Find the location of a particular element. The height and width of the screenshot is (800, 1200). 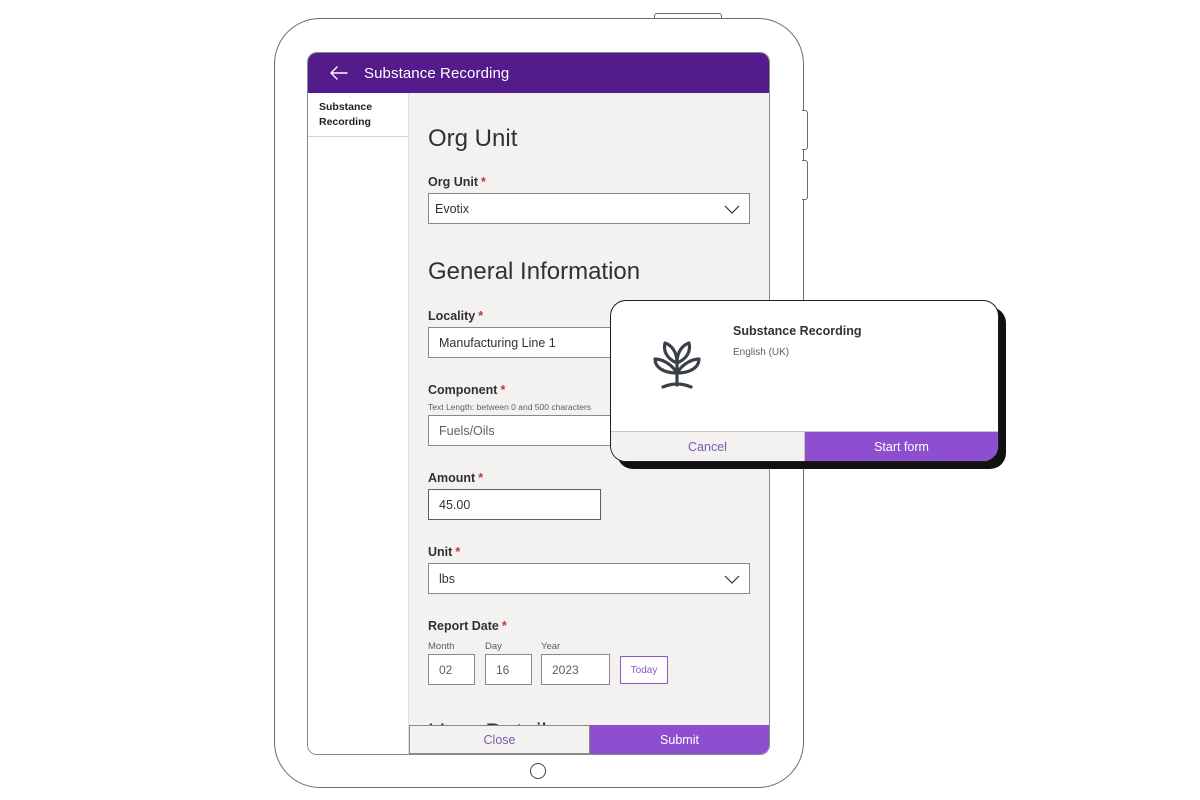

month-input: 02 is located at coordinates (451, 669).